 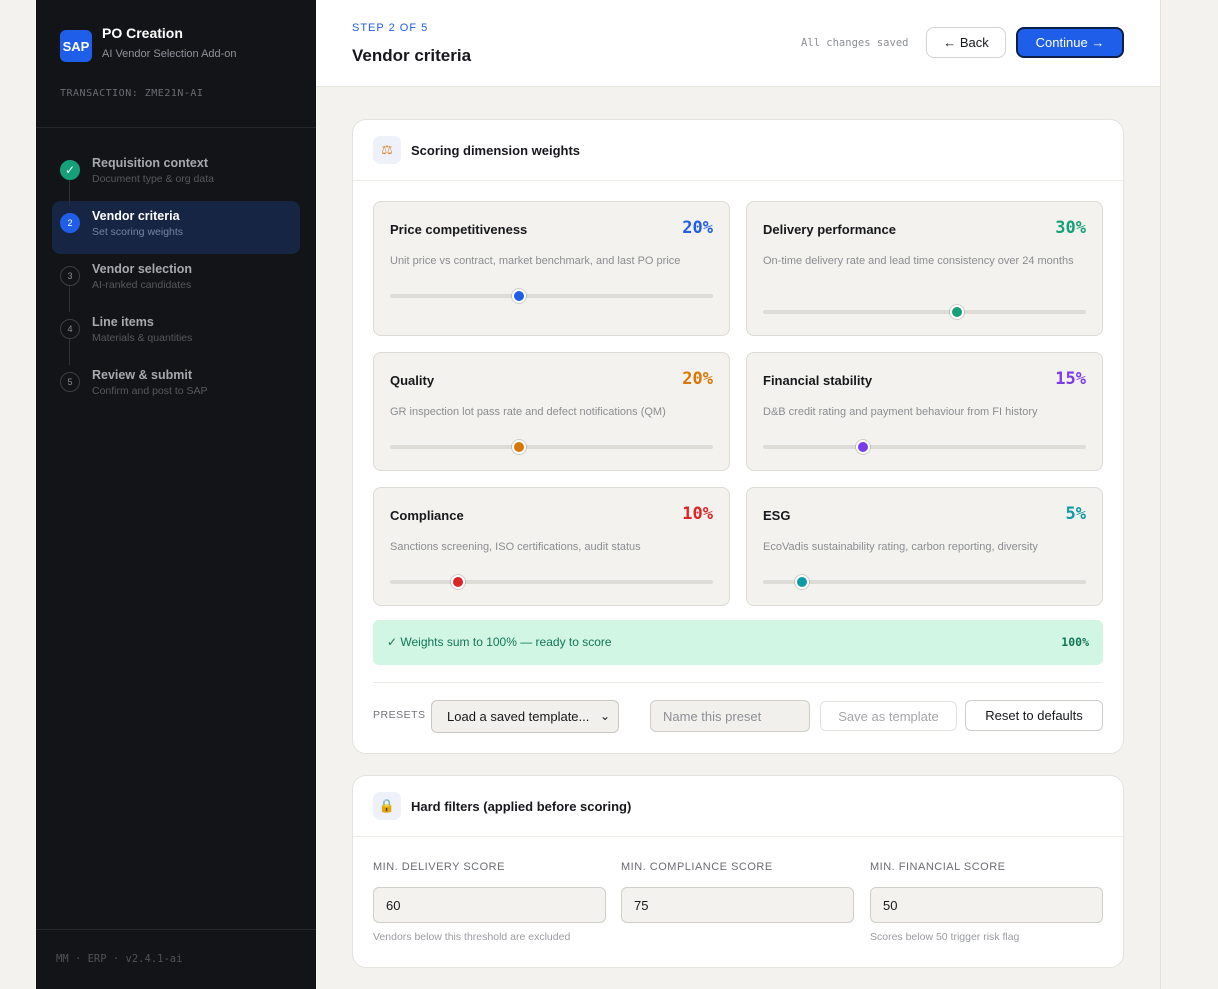 I want to click on step-subtitle: Materials & quantities, so click(x=142, y=338).